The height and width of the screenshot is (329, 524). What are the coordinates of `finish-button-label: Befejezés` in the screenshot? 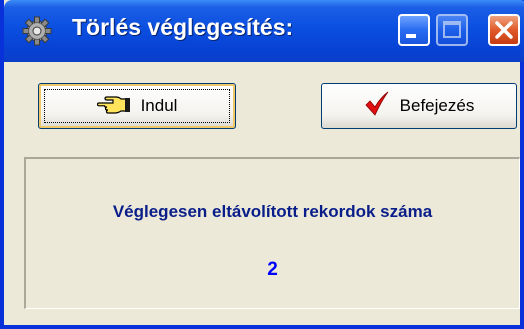 It's located at (437, 105).